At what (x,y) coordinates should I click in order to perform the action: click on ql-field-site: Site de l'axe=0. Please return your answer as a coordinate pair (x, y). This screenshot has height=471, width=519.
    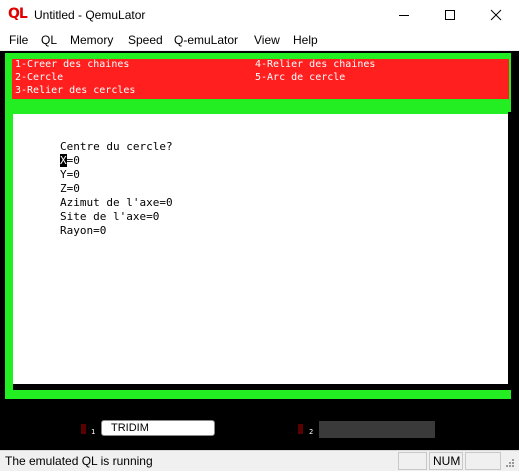
    Looking at the image, I should click on (110, 216).